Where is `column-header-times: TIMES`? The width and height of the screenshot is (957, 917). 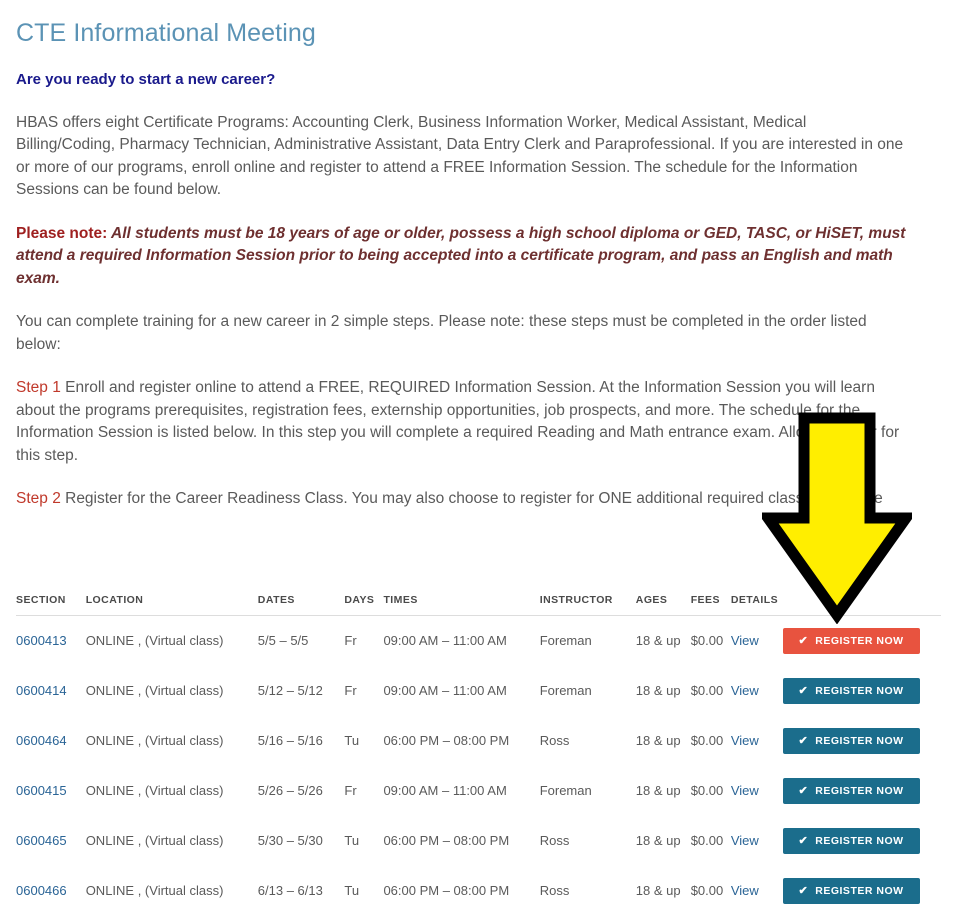 column-header-times: TIMES is located at coordinates (461, 604).